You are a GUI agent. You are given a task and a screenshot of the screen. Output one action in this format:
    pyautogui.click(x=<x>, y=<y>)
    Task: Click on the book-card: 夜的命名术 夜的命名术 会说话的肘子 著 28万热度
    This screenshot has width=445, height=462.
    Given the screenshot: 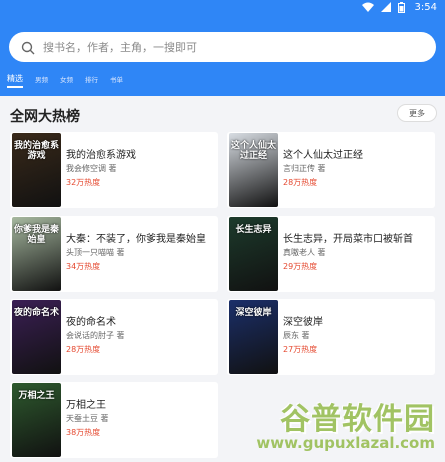 What is the action you would take?
    pyautogui.click(x=114, y=337)
    